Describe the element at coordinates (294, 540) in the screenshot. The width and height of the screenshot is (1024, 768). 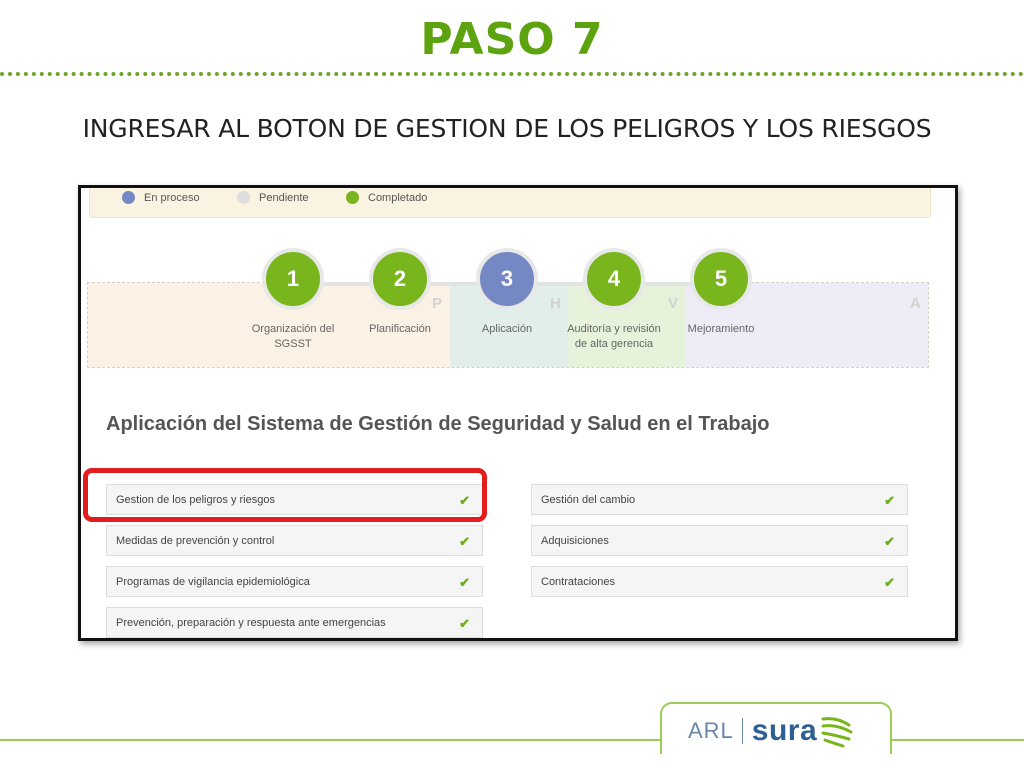
I see `task-item: Medidas de prevención y control ✔` at that location.